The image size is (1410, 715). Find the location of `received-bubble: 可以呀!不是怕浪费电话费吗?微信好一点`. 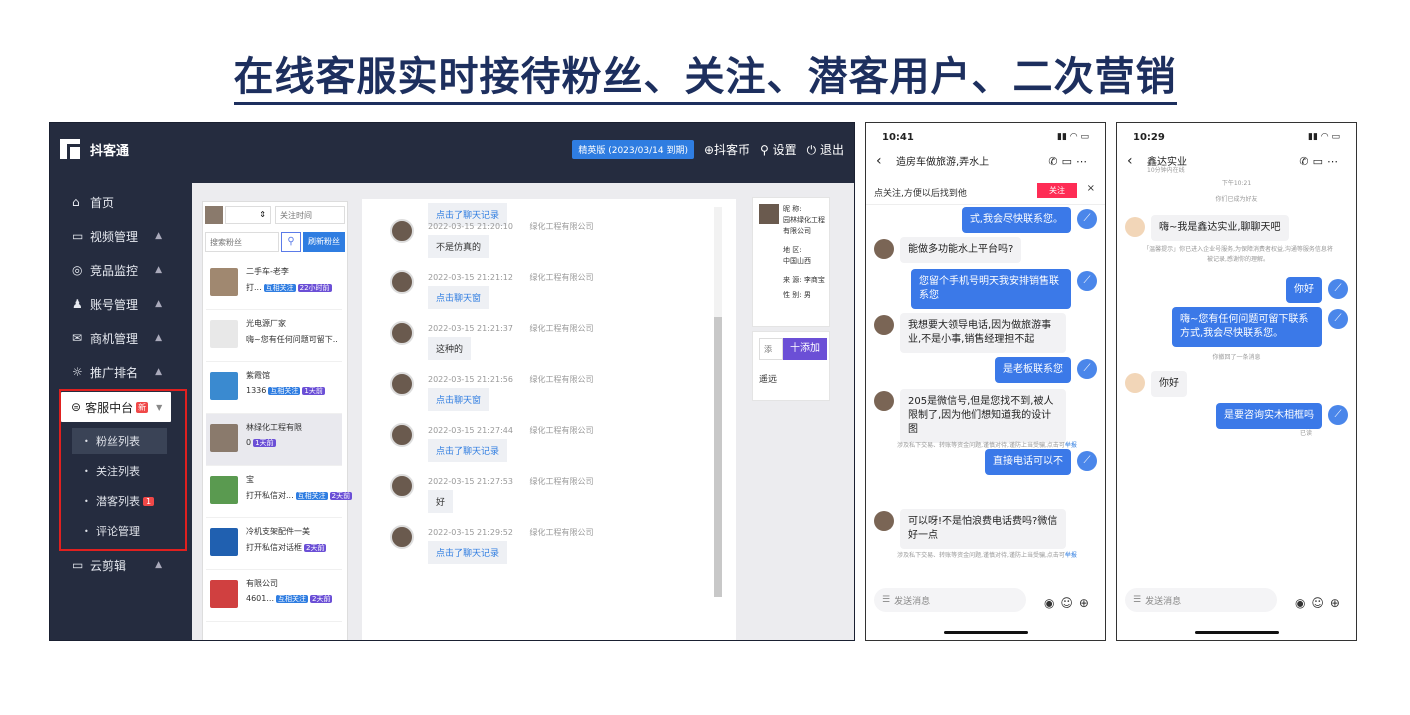

received-bubble: 可以呀!不是怕浪费电话费吗?微信好一点 is located at coordinates (983, 529).